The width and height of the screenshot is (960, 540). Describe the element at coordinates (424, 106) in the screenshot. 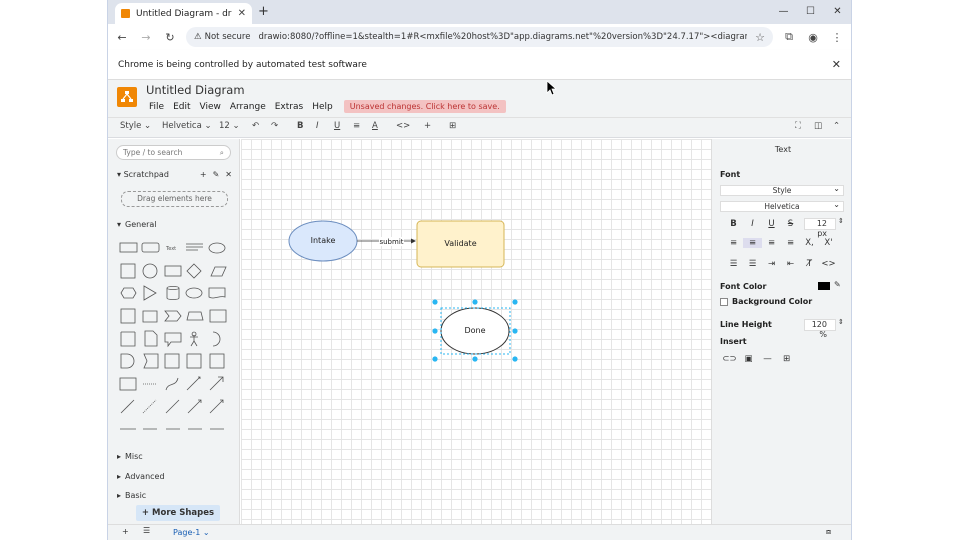

I see `unsaved-changes-button: Unsaved changes. Click here to save.` at that location.